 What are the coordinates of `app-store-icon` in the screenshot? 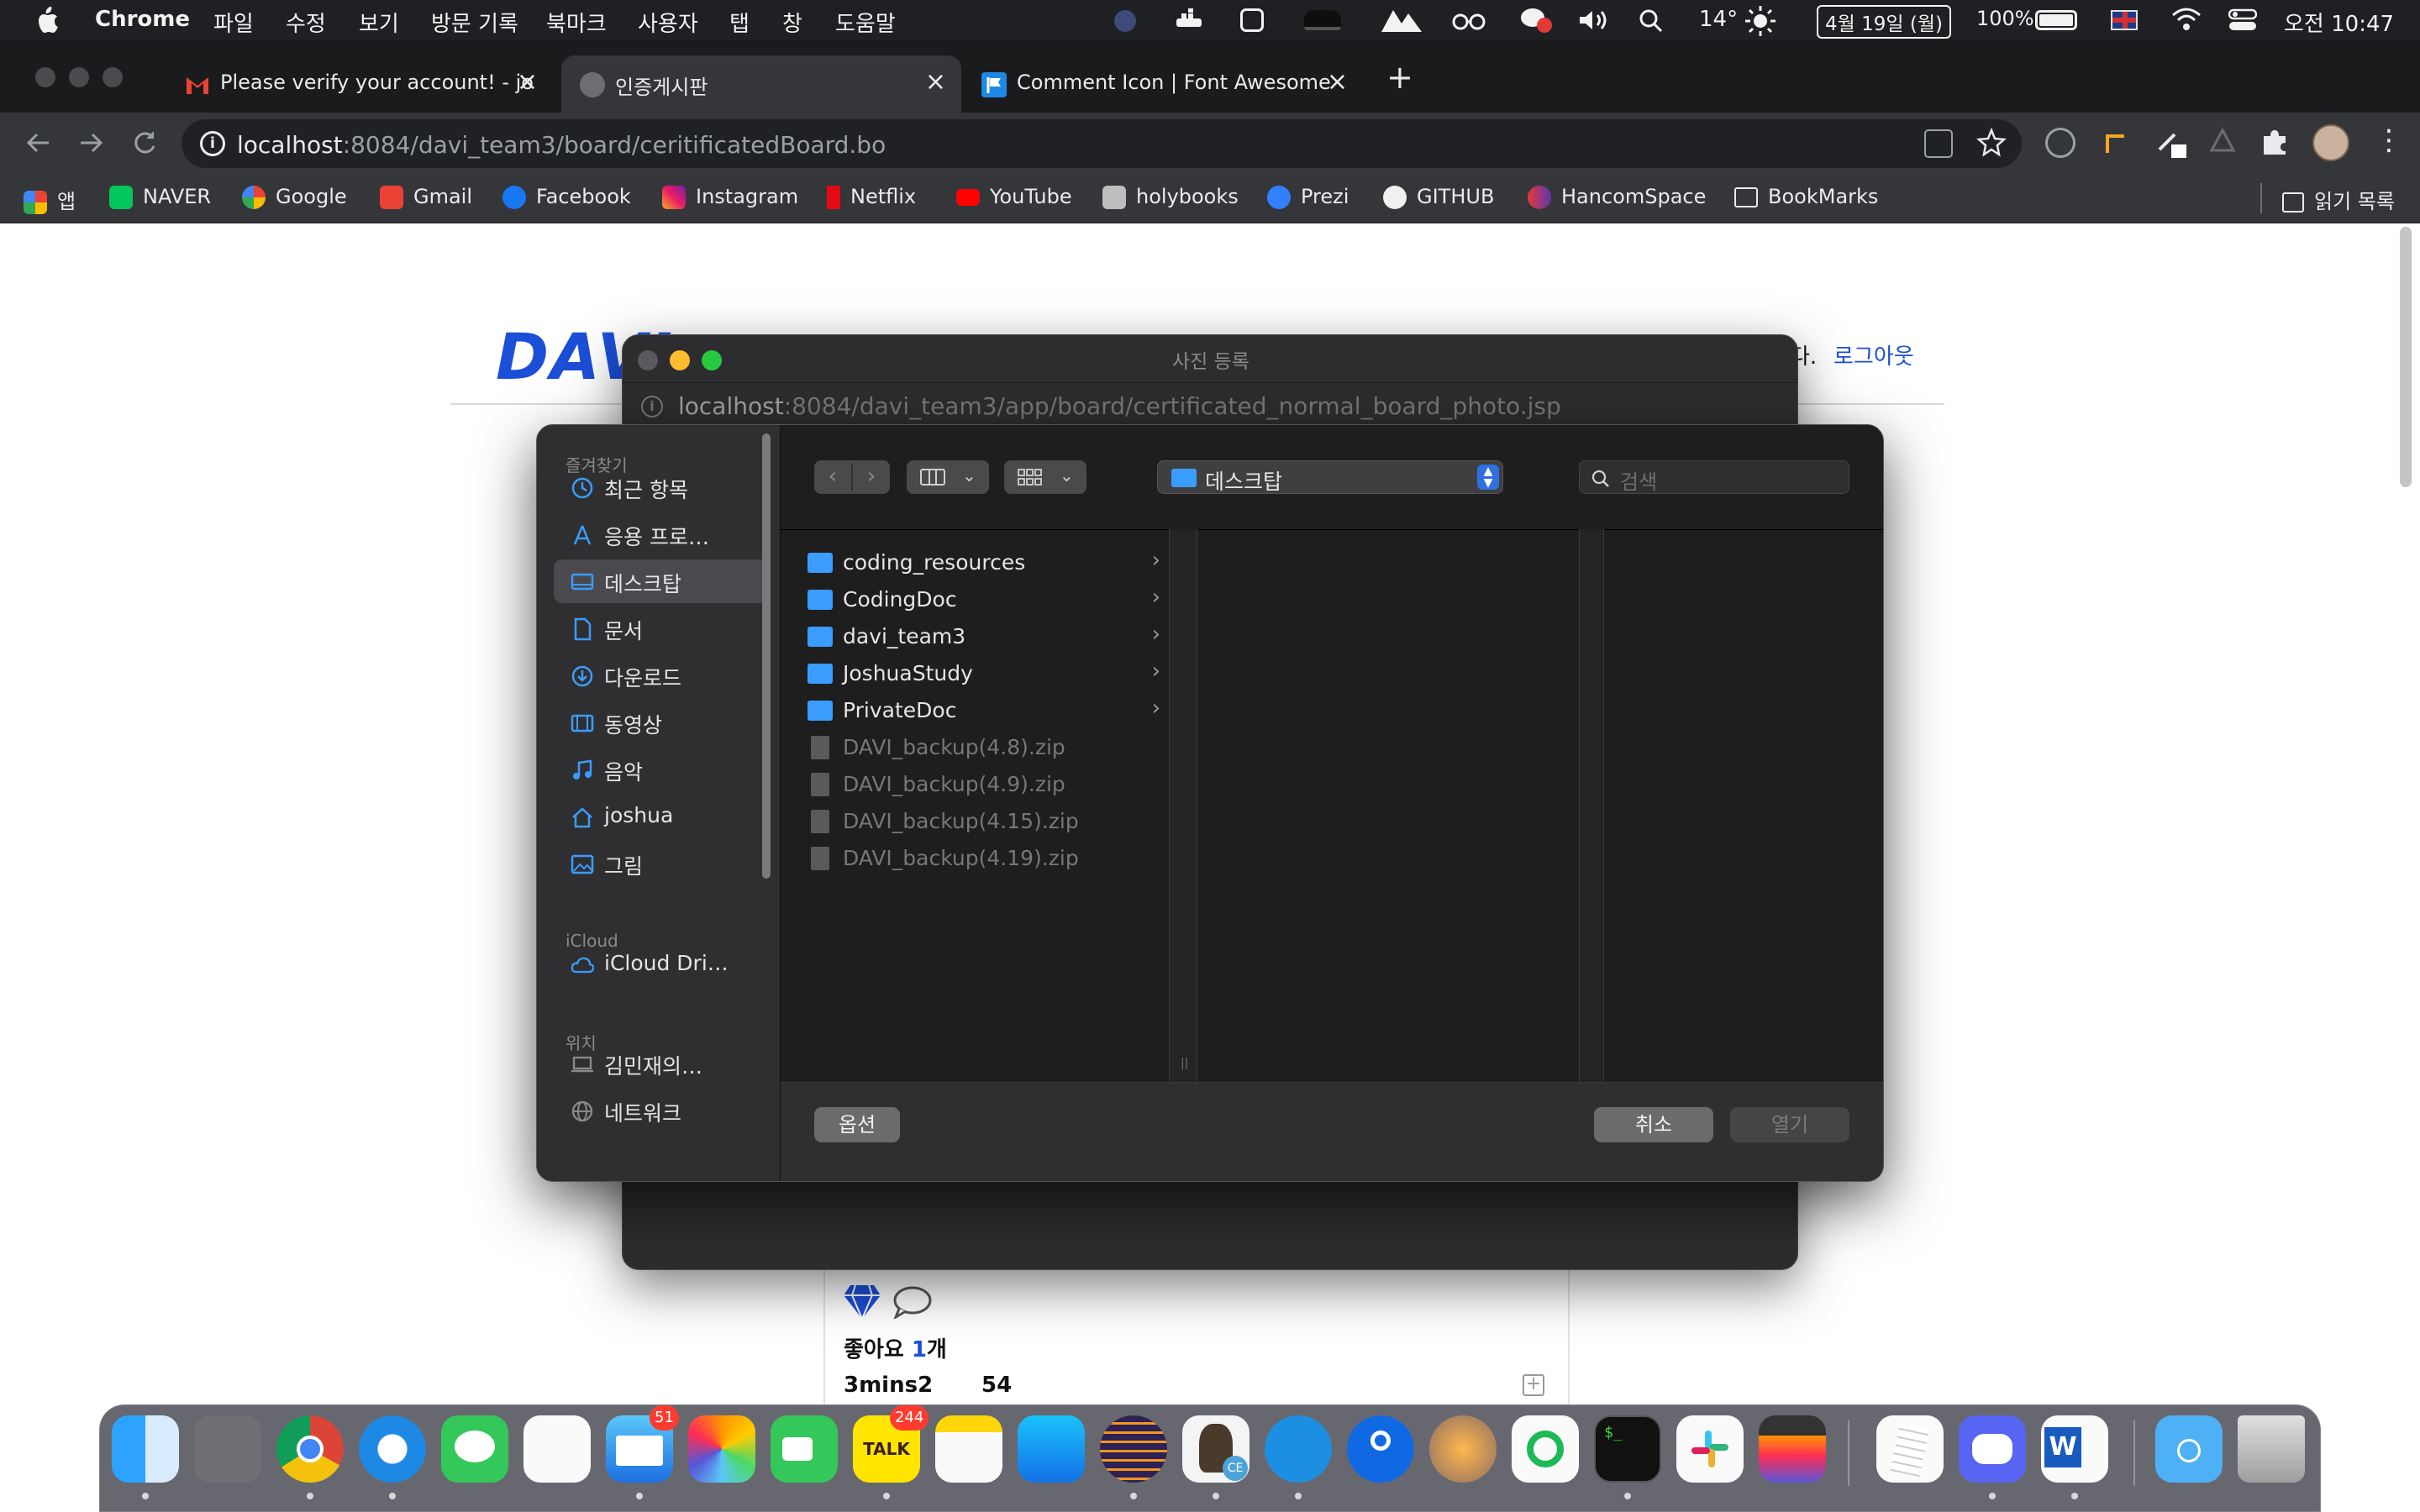 It's located at (1051, 1449).